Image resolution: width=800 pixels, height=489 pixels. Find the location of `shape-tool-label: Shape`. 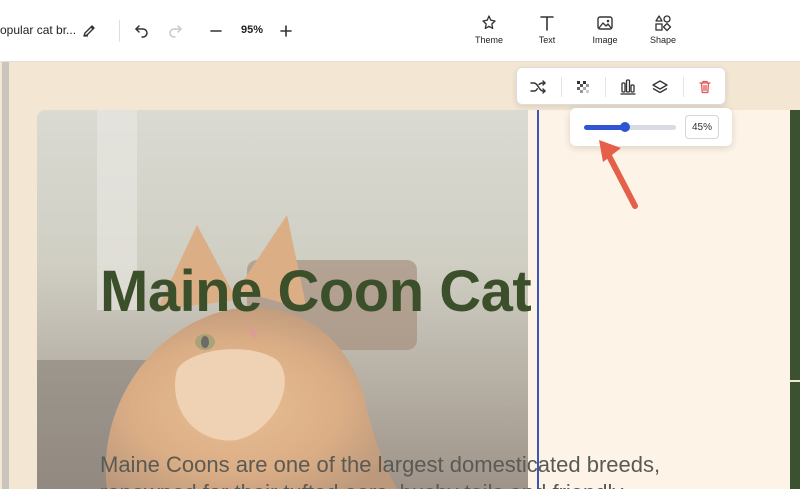

shape-tool-label: Shape is located at coordinates (663, 40).